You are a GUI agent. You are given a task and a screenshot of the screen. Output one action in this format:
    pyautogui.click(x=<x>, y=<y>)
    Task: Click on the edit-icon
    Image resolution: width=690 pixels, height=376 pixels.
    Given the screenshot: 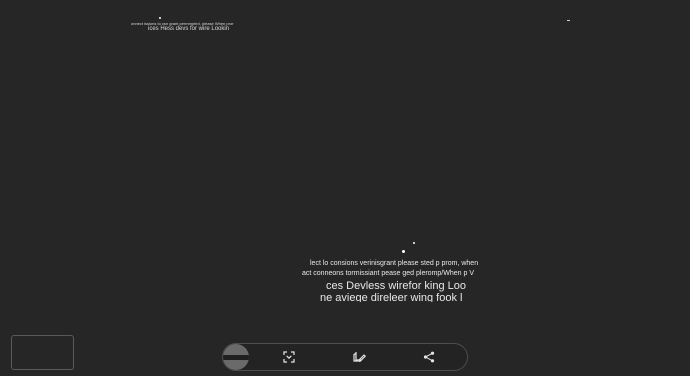 What is the action you would take?
    pyautogui.click(x=359, y=357)
    